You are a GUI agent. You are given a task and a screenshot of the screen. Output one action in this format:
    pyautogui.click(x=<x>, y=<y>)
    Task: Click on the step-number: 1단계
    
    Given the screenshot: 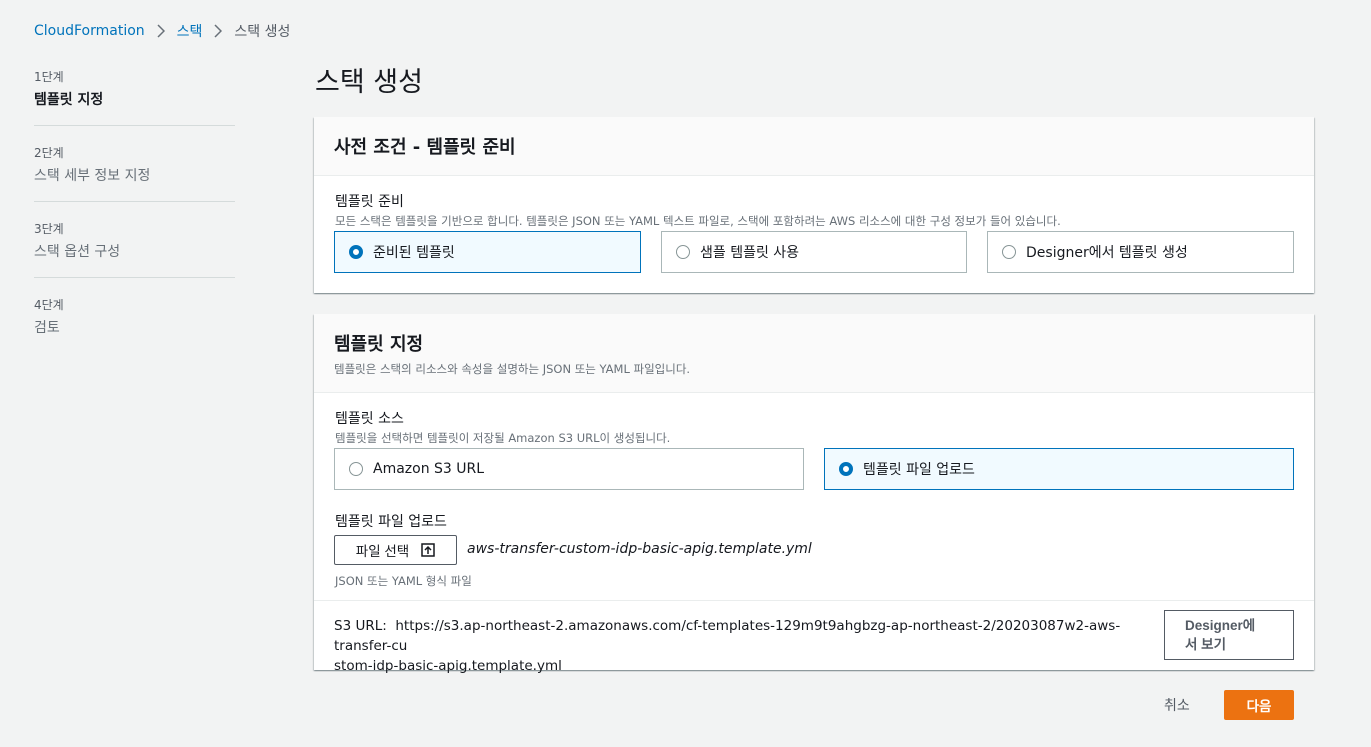 What is the action you would take?
    pyautogui.click(x=49, y=77)
    